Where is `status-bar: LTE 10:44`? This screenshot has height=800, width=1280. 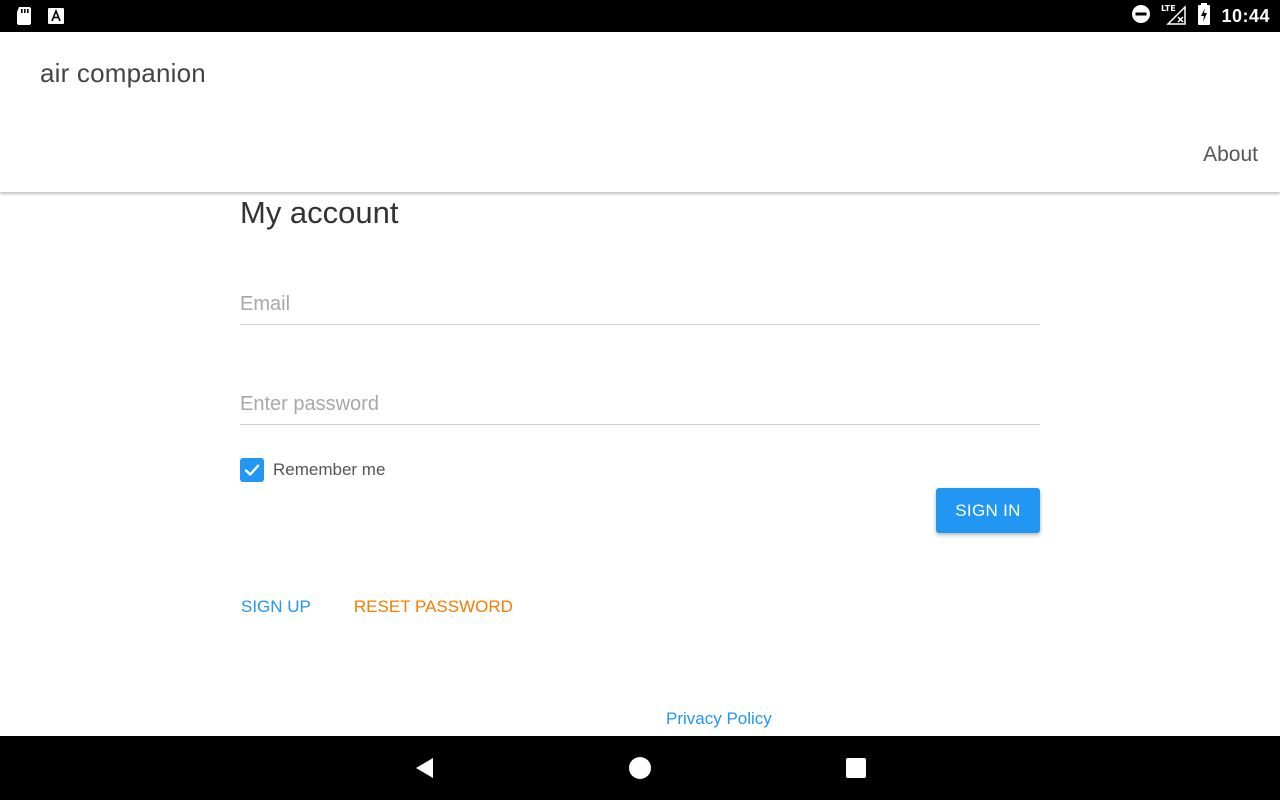 status-bar: LTE 10:44 is located at coordinates (640, 16).